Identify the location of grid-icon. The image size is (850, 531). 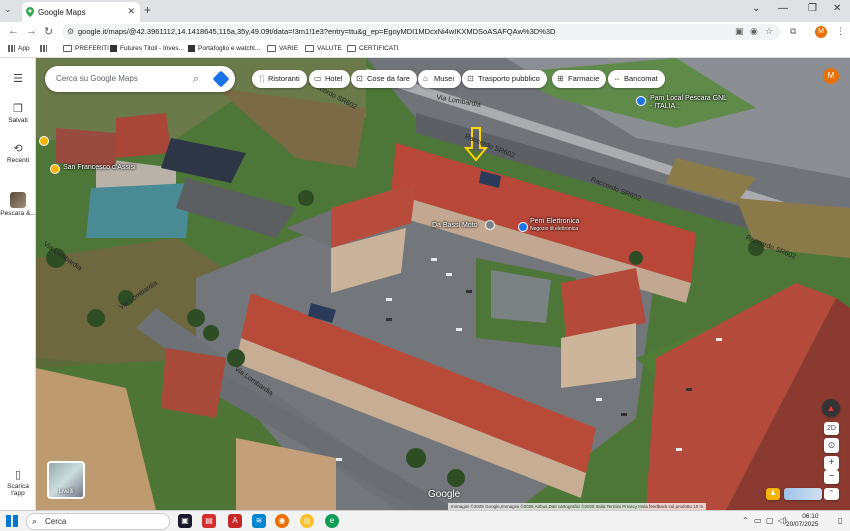
(43, 48).